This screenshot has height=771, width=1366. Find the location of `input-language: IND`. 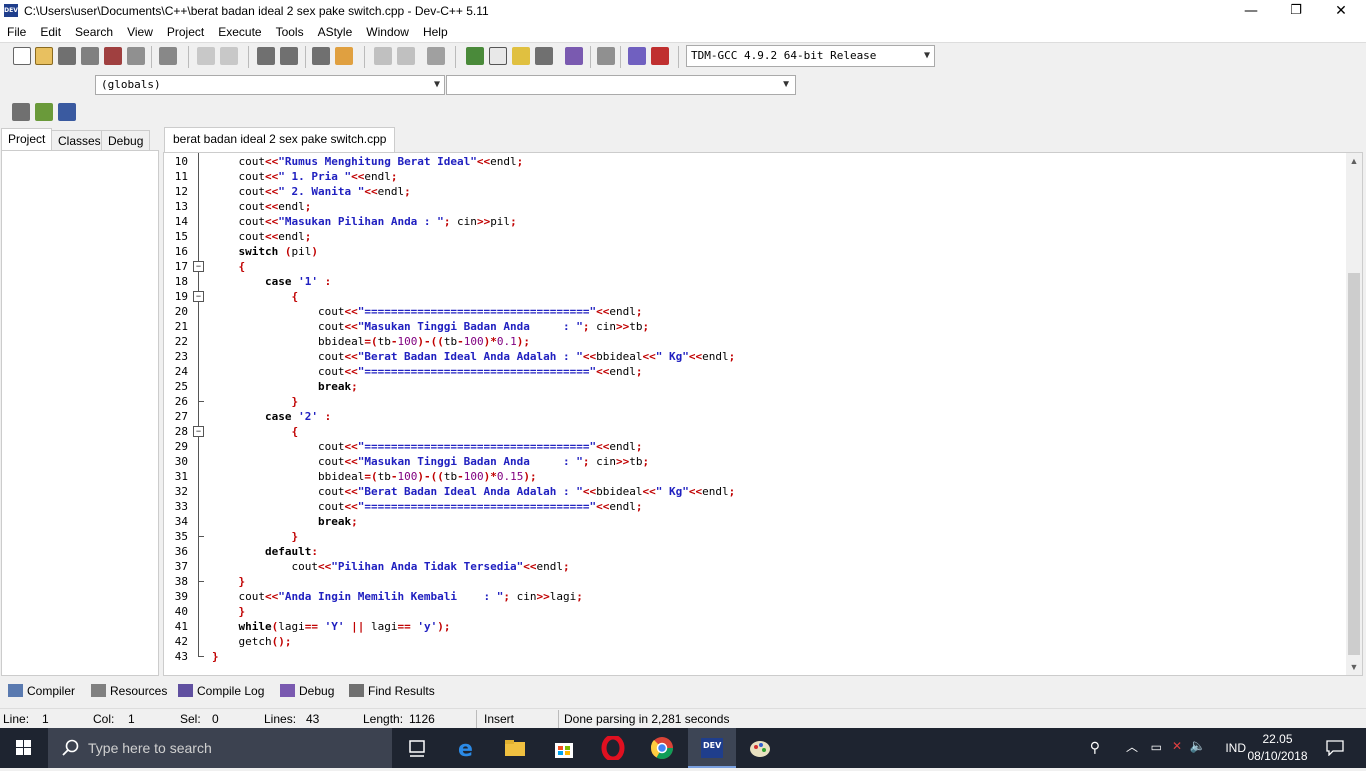

input-language: IND is located at coordinates (1235, 748).